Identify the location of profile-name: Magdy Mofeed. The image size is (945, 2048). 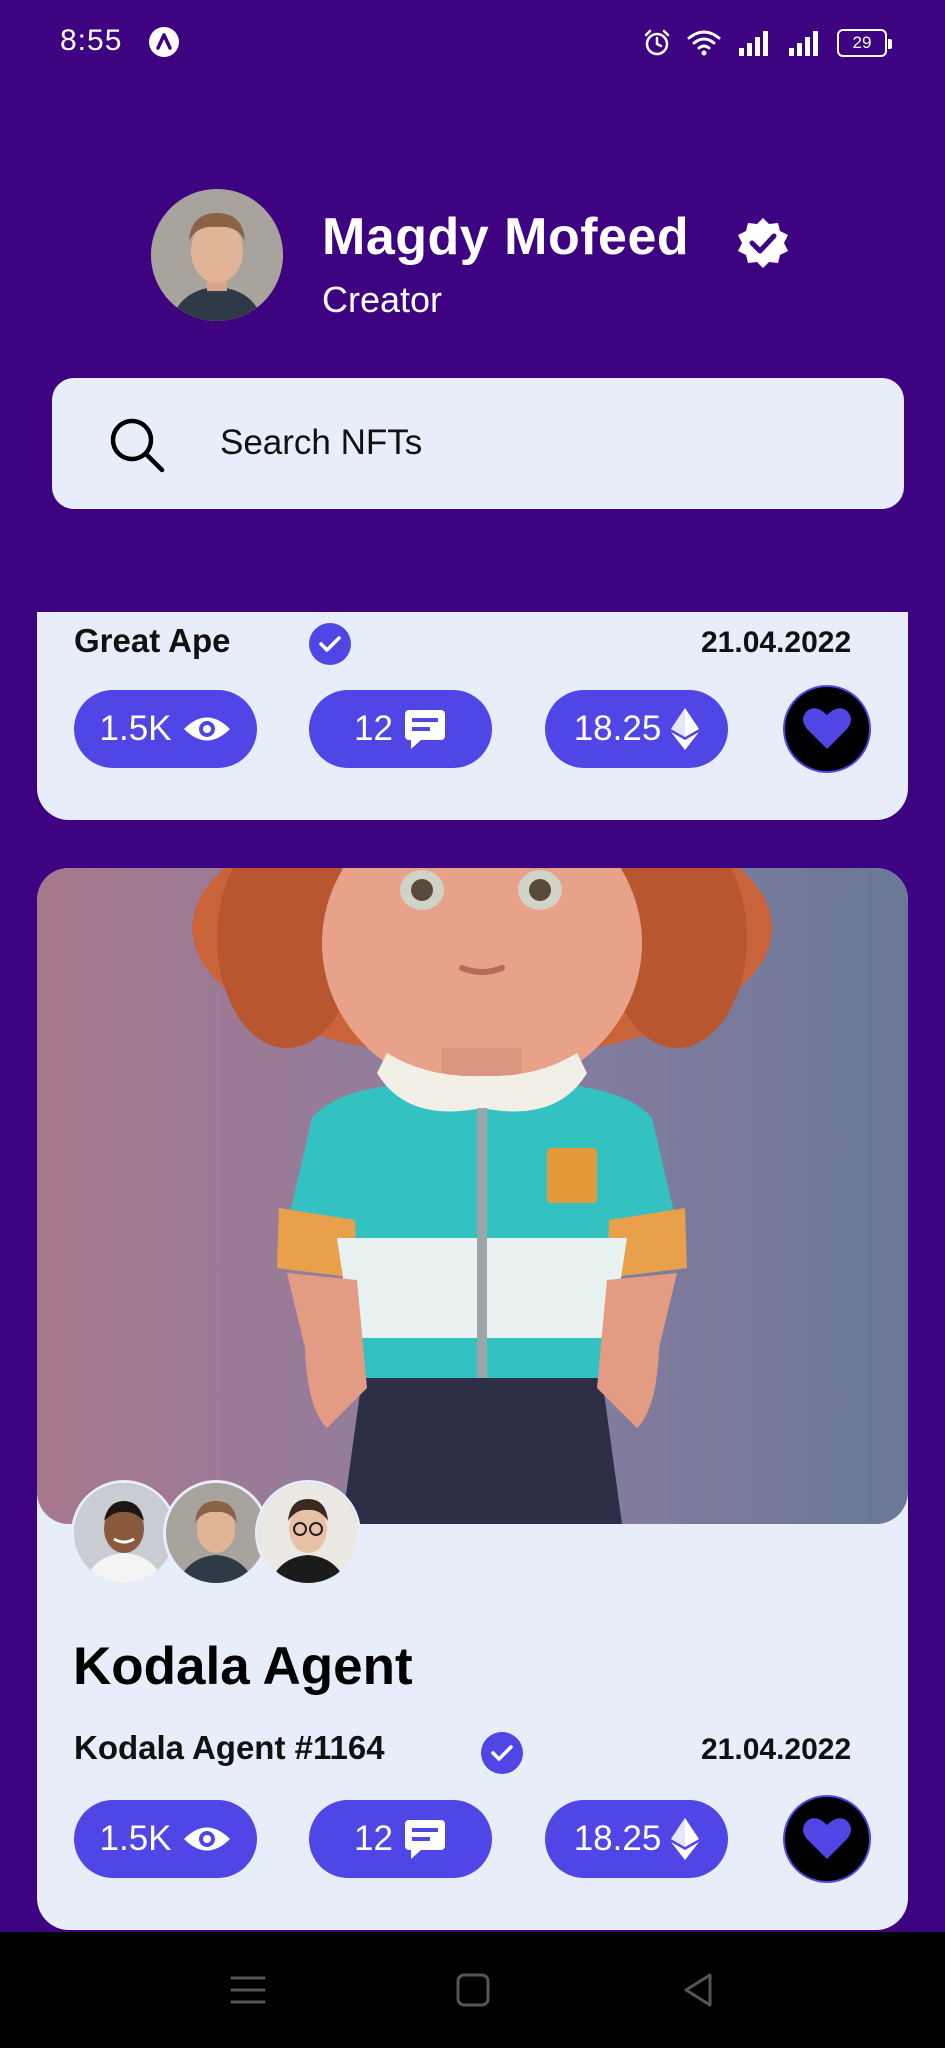
(506, 237).